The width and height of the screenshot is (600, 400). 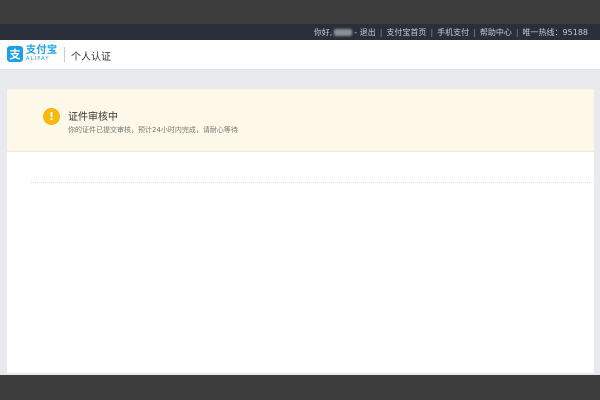 What do you see at coordinates (496, 32) in the screenshot?
I see `help-center-link: 帮助中心` at bounding box center [496, 32].